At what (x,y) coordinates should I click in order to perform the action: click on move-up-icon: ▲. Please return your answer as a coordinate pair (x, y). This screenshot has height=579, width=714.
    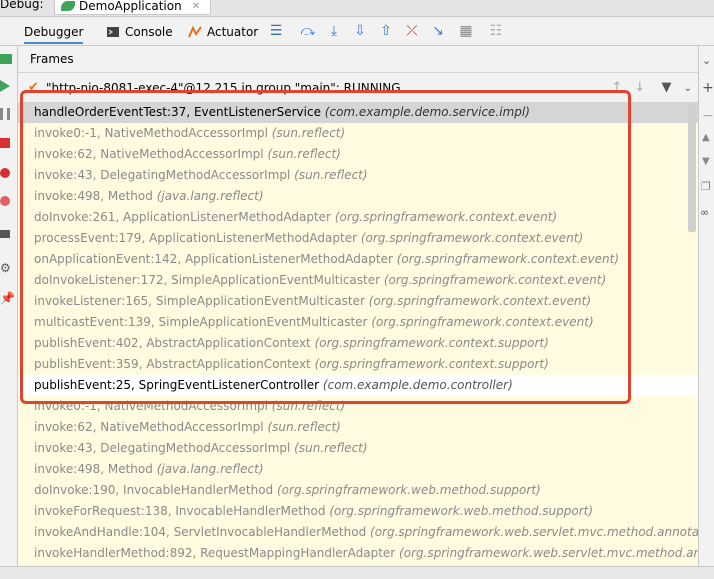
    Looking at the image, I should click on (706, 137).